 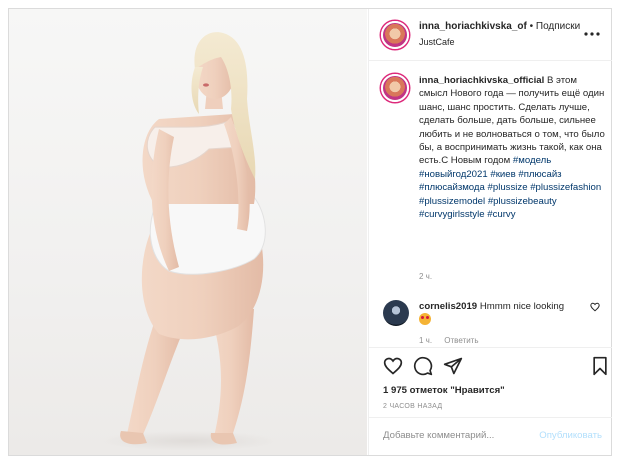 I want to click on hashtag: #модель, so click(x=532, y=160).